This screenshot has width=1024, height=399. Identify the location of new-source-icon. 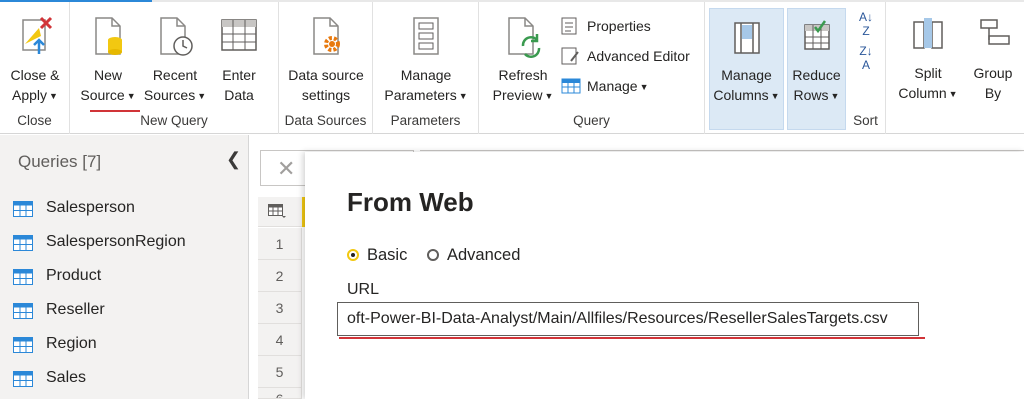
(108, 36).